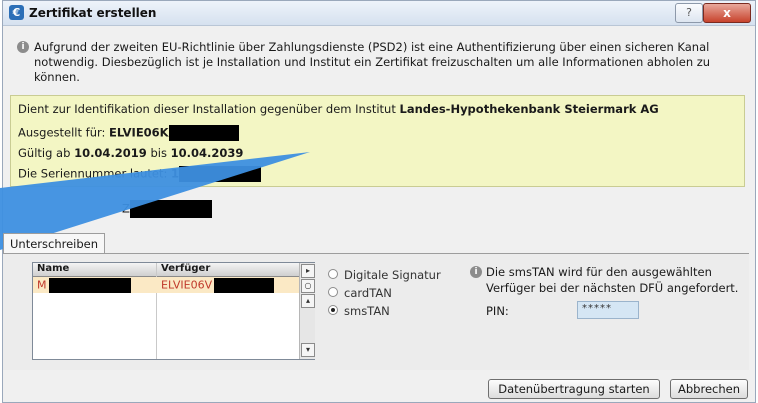 This screenshot has width=758, height=403. I want to click on column-header-verfueger: Verfüger, so click(185, 268).